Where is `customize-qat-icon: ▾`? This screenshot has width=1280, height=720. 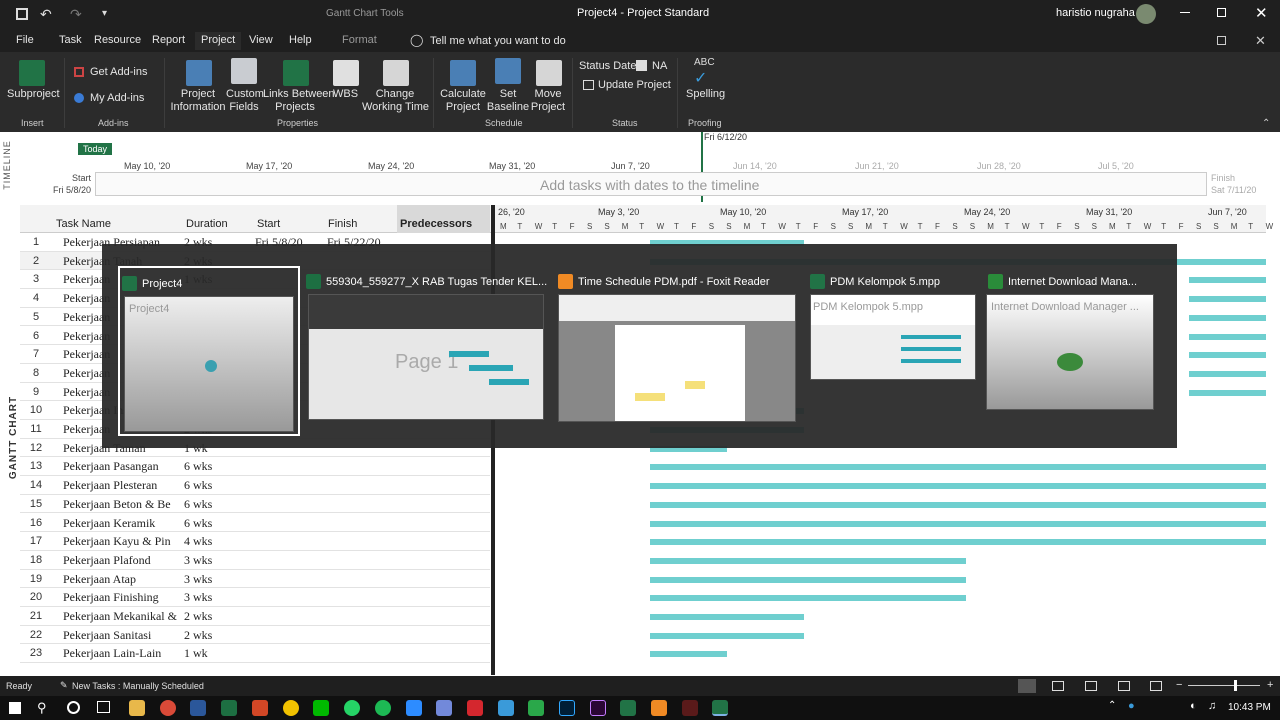 customize-qat-icon: ▾ is located at coordinates (104, 13).